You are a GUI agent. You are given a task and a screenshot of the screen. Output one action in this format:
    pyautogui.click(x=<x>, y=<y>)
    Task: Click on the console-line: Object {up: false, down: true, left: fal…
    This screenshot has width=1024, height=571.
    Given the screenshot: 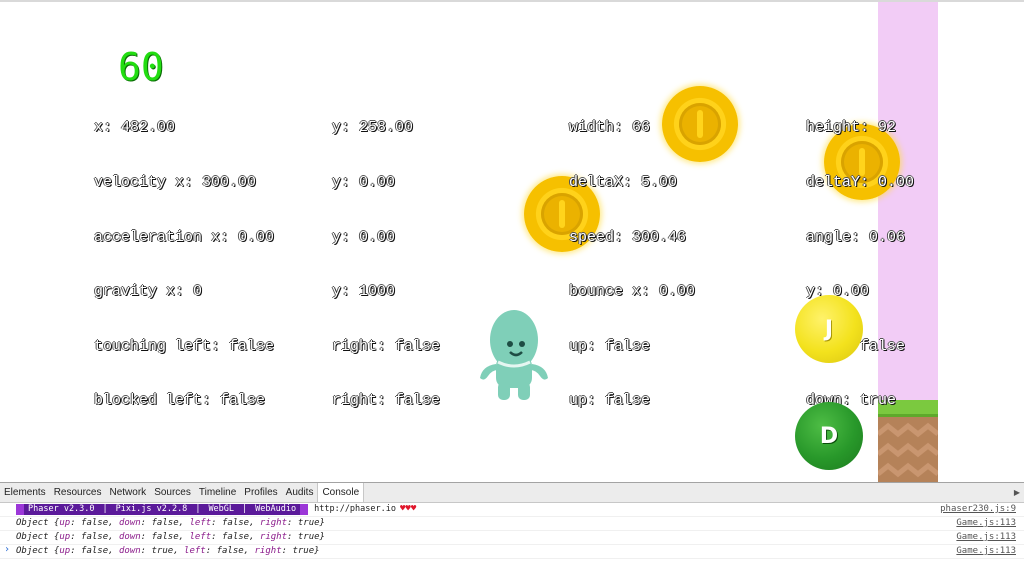 What is the action you would take?
    pyautogui.click(x=512, y=552)
    